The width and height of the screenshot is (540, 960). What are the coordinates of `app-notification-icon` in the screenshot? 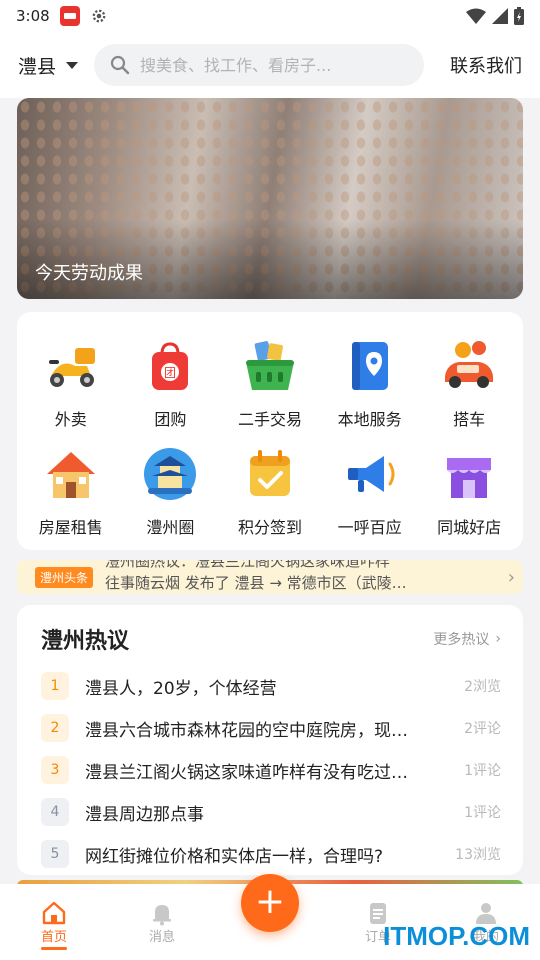 It's located at (69, 16).